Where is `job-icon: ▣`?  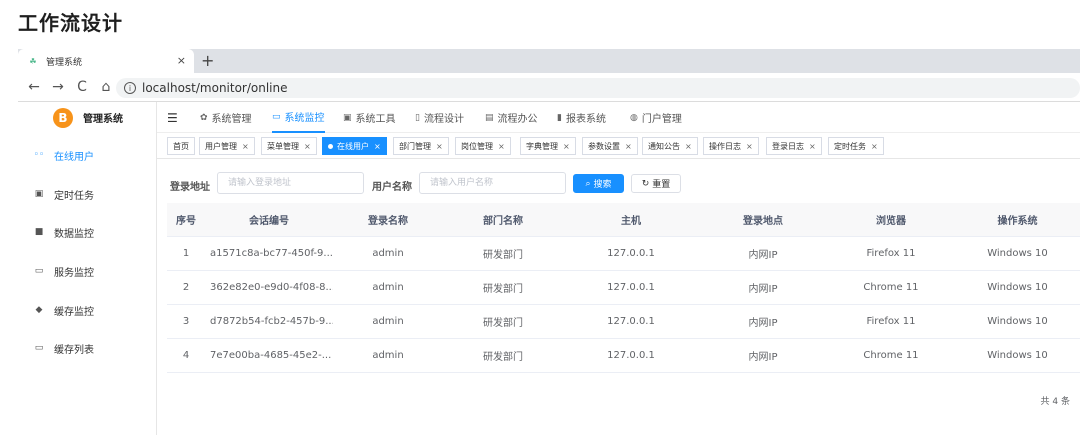
job-icon: ▣ is located at coordinates (39, 194).